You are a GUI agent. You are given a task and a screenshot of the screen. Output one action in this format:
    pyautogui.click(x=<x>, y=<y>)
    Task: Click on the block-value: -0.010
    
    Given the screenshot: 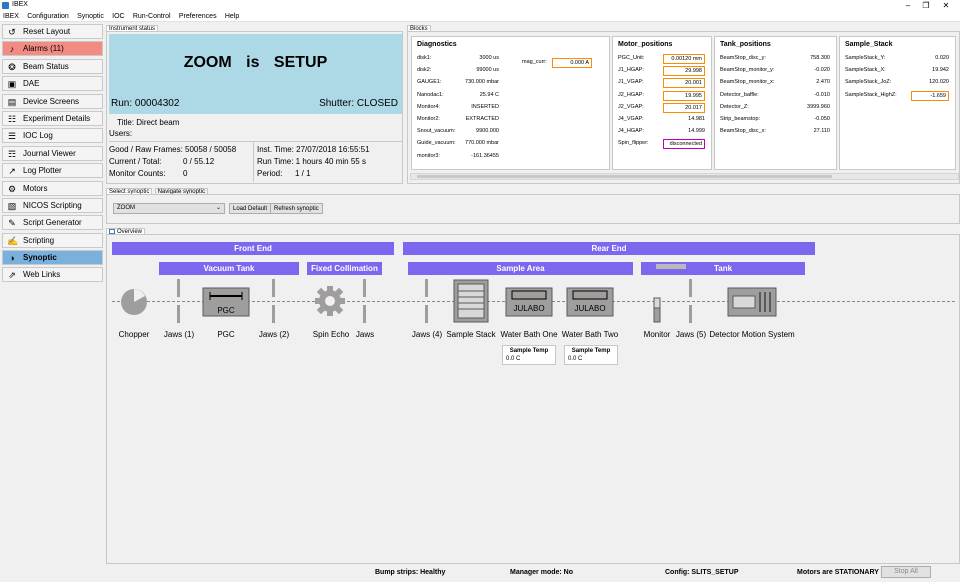 What is the action you would take?
    pyautogui.click(x=822, y=94)
    